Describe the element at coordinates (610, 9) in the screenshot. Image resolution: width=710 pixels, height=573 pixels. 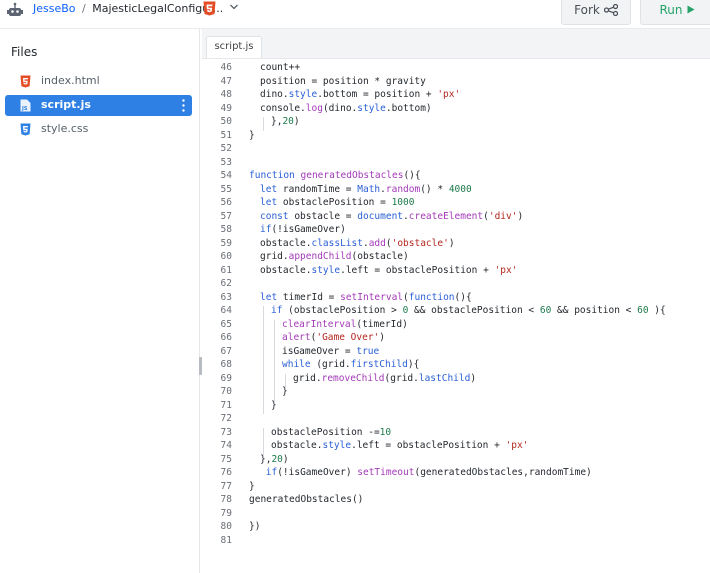
I see `fork-icon` at that location.